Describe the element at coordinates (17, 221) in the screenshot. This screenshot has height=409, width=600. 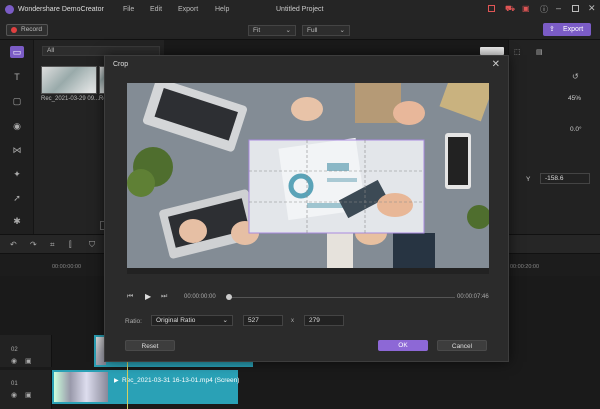
I see `stickers-icon: ✱` at that location.